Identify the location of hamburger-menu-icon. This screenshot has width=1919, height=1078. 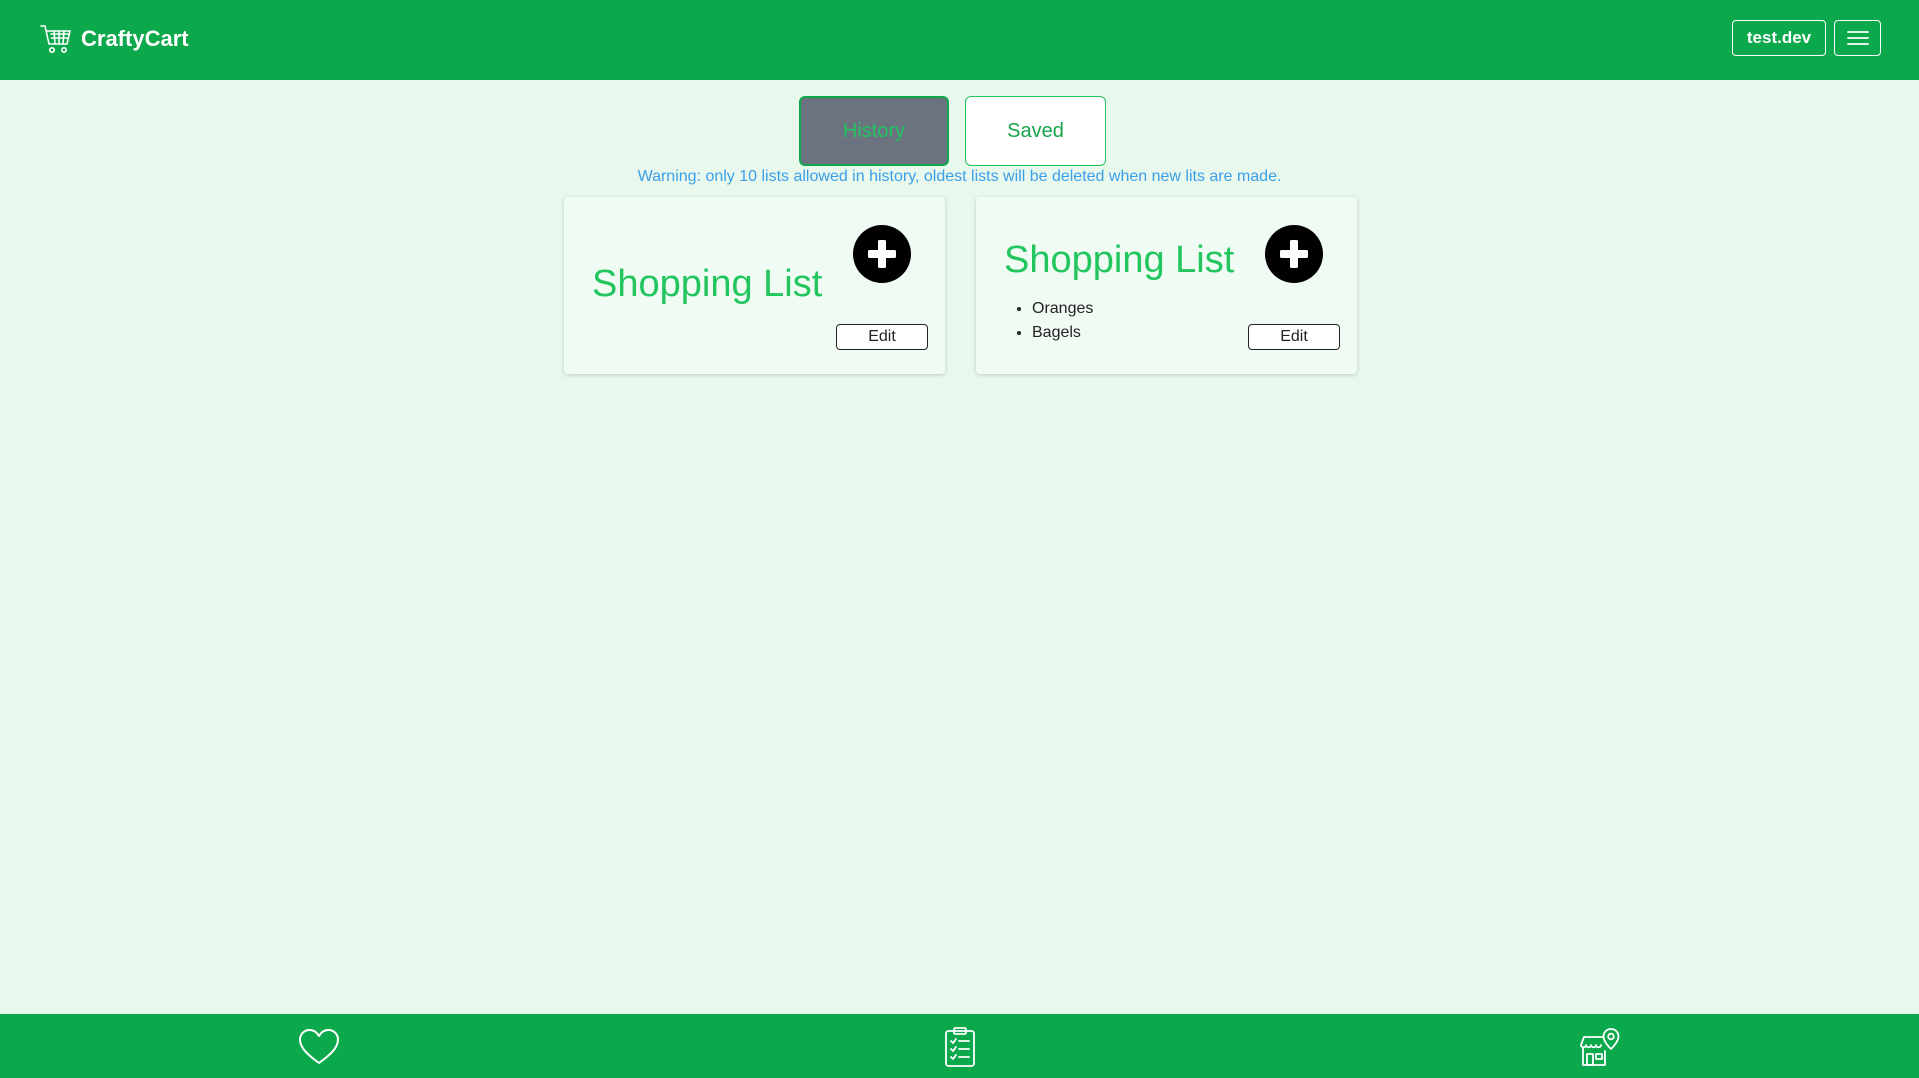
(1857, 38).